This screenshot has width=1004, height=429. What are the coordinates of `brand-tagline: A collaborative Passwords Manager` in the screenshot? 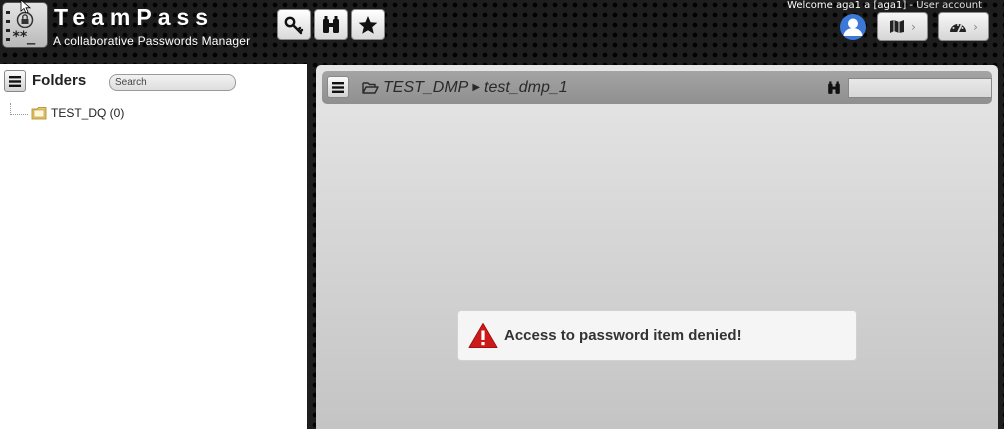 It's located at (152, 41).